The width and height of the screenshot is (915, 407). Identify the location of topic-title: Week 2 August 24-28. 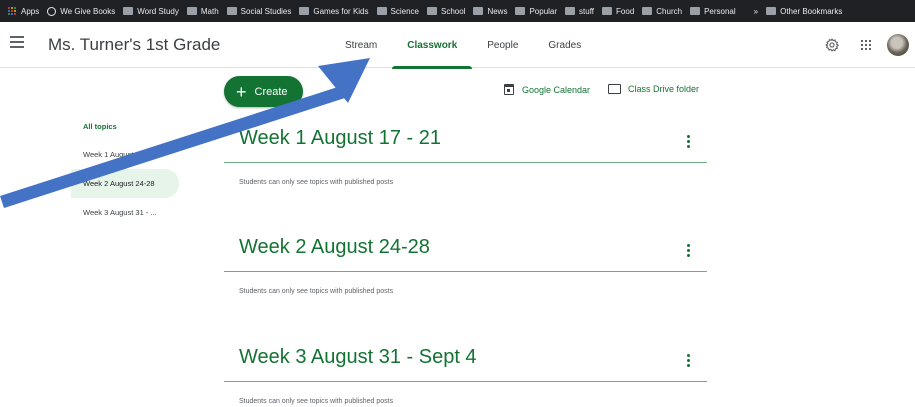
(334, 247).